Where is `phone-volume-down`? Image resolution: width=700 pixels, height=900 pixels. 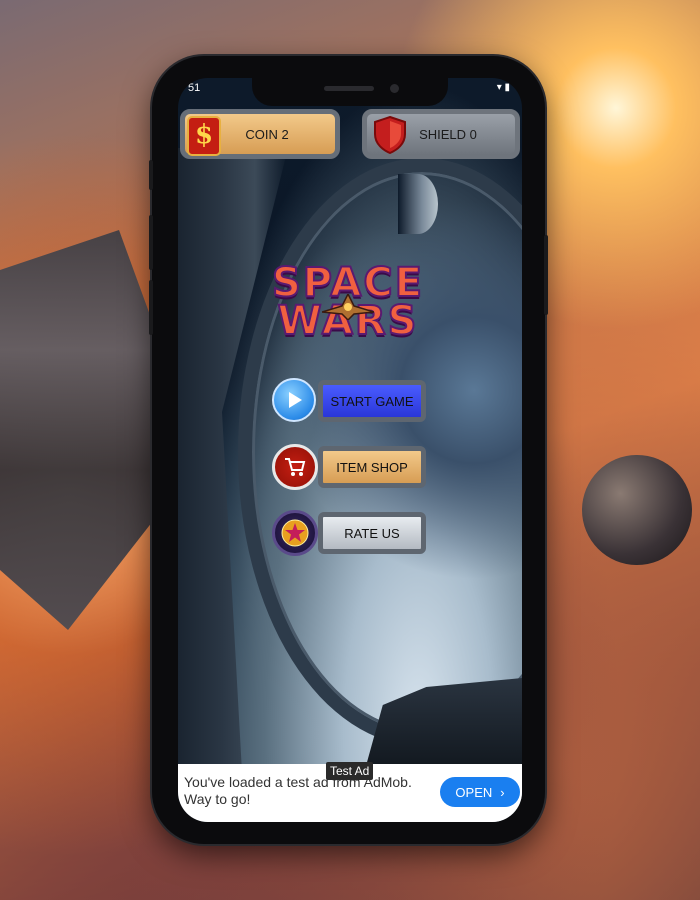 phone-volume-down is located at coordinates (151, 307).